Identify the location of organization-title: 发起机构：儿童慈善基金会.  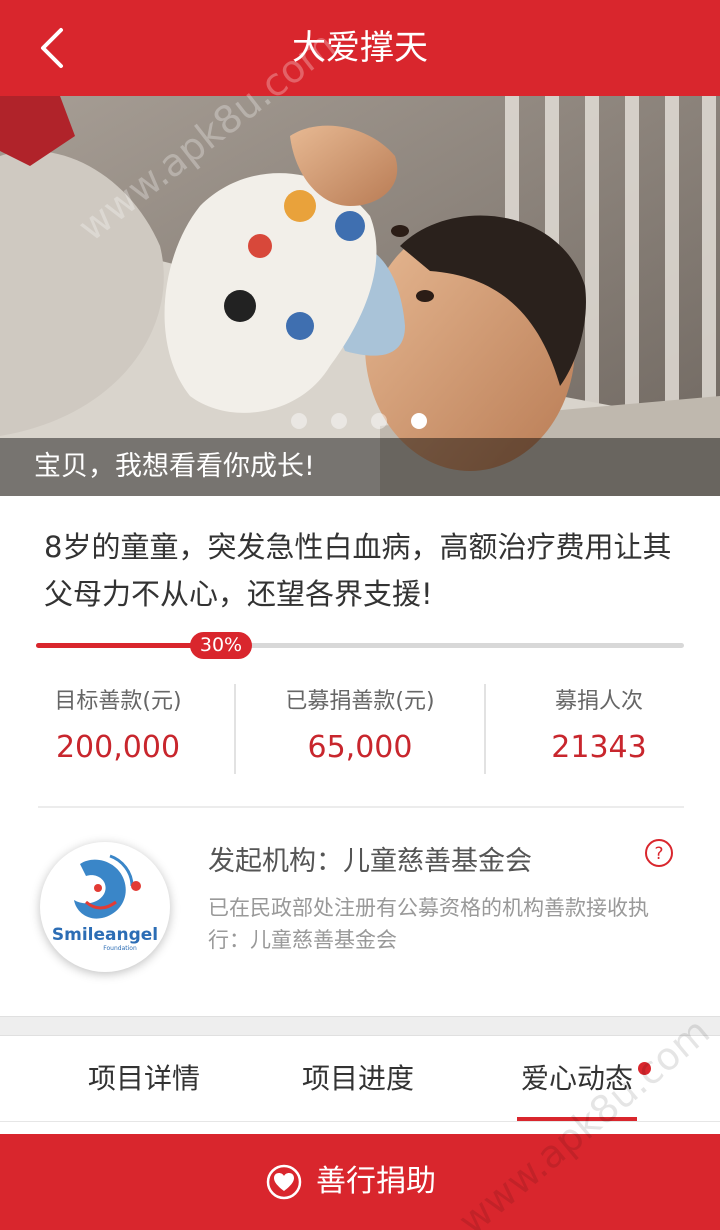
(370, 861).